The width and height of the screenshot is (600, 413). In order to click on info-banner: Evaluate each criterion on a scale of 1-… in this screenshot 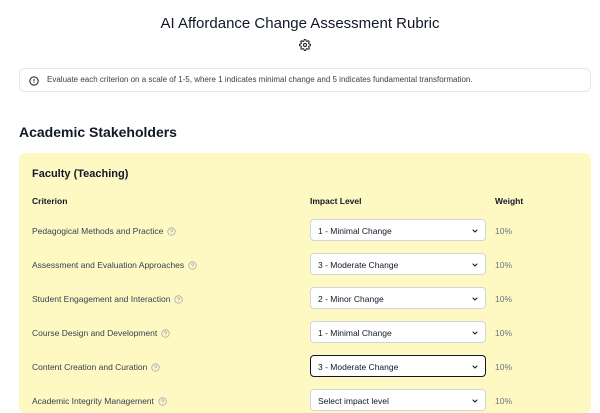, I will do `click(305, 80)`.